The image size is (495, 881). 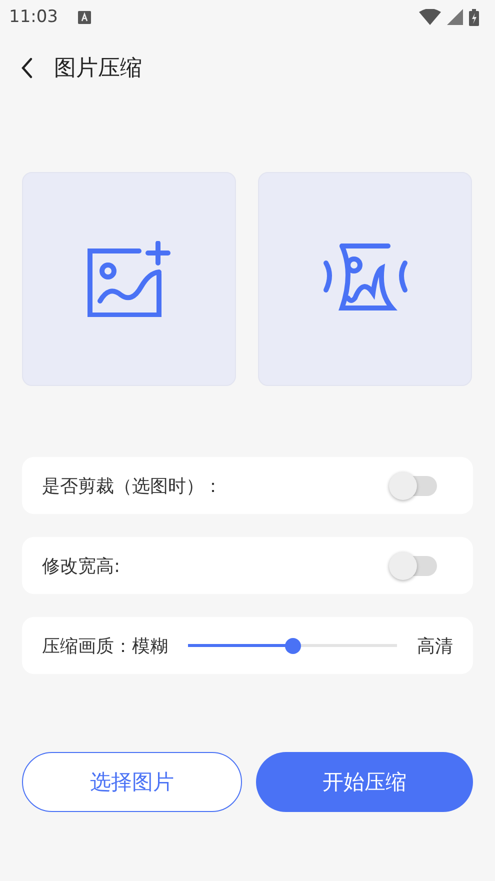 I want to click on wifi-icon, so click(x=430, y=17).